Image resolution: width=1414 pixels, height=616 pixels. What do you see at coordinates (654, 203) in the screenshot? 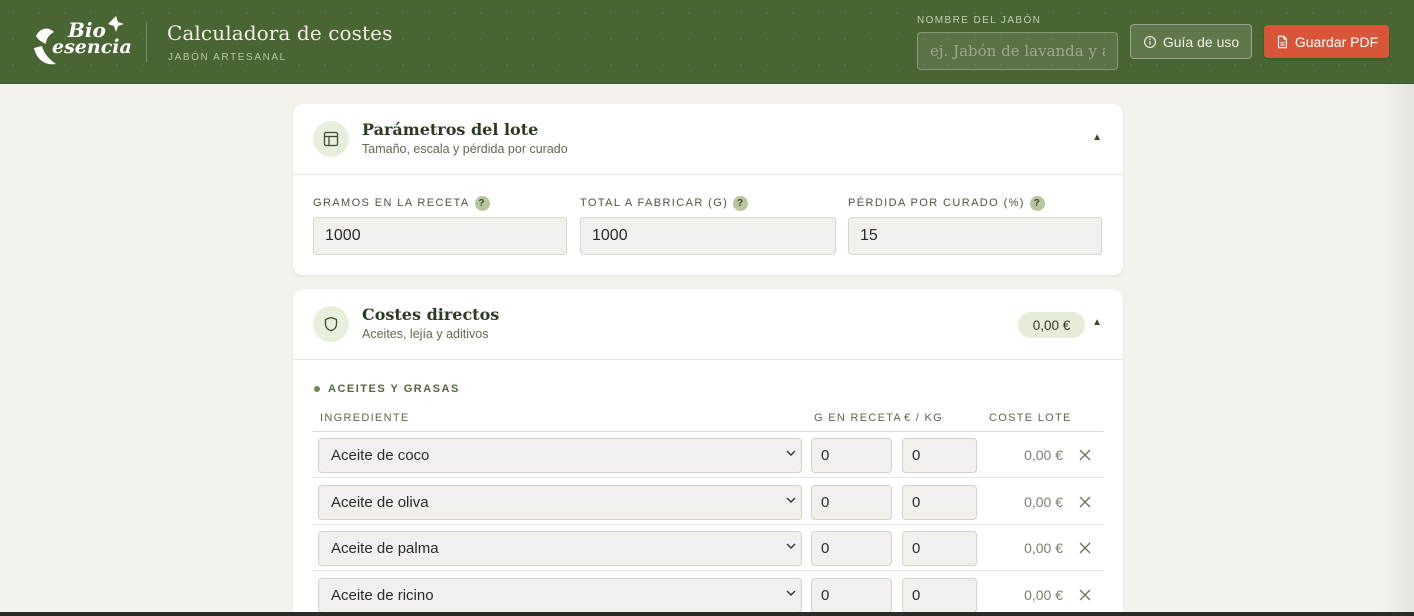
I see `param-label: TOTAL A FABRICAR (G)` at bounding box center [654, 203].